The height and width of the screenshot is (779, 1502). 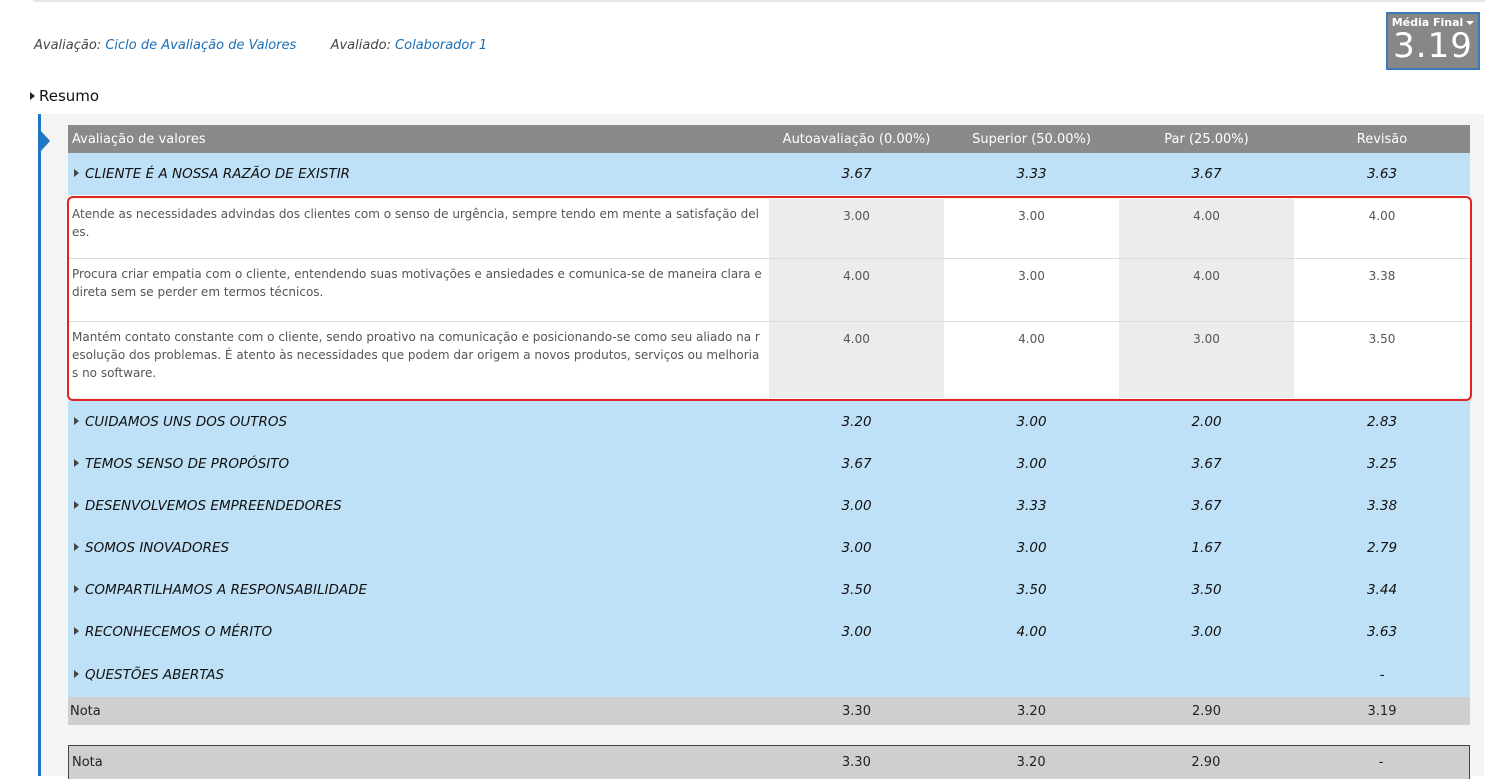 What do you see at coordinates (856, 422) in the screenshot?
I see `group-self: 3.20` at bounding box center [856, 422].